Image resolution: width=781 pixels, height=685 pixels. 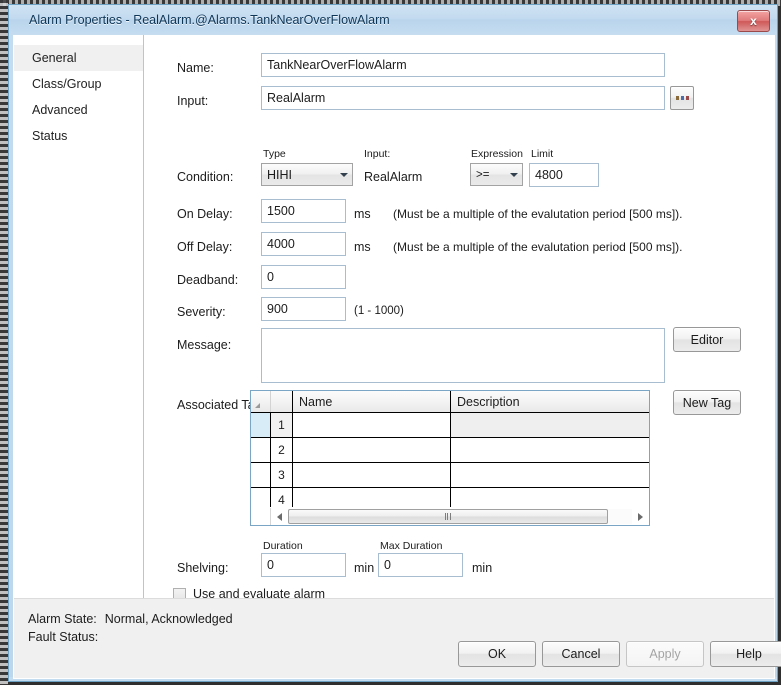 I want to click on scrollbar-thumb, so click(x=448, y=516).